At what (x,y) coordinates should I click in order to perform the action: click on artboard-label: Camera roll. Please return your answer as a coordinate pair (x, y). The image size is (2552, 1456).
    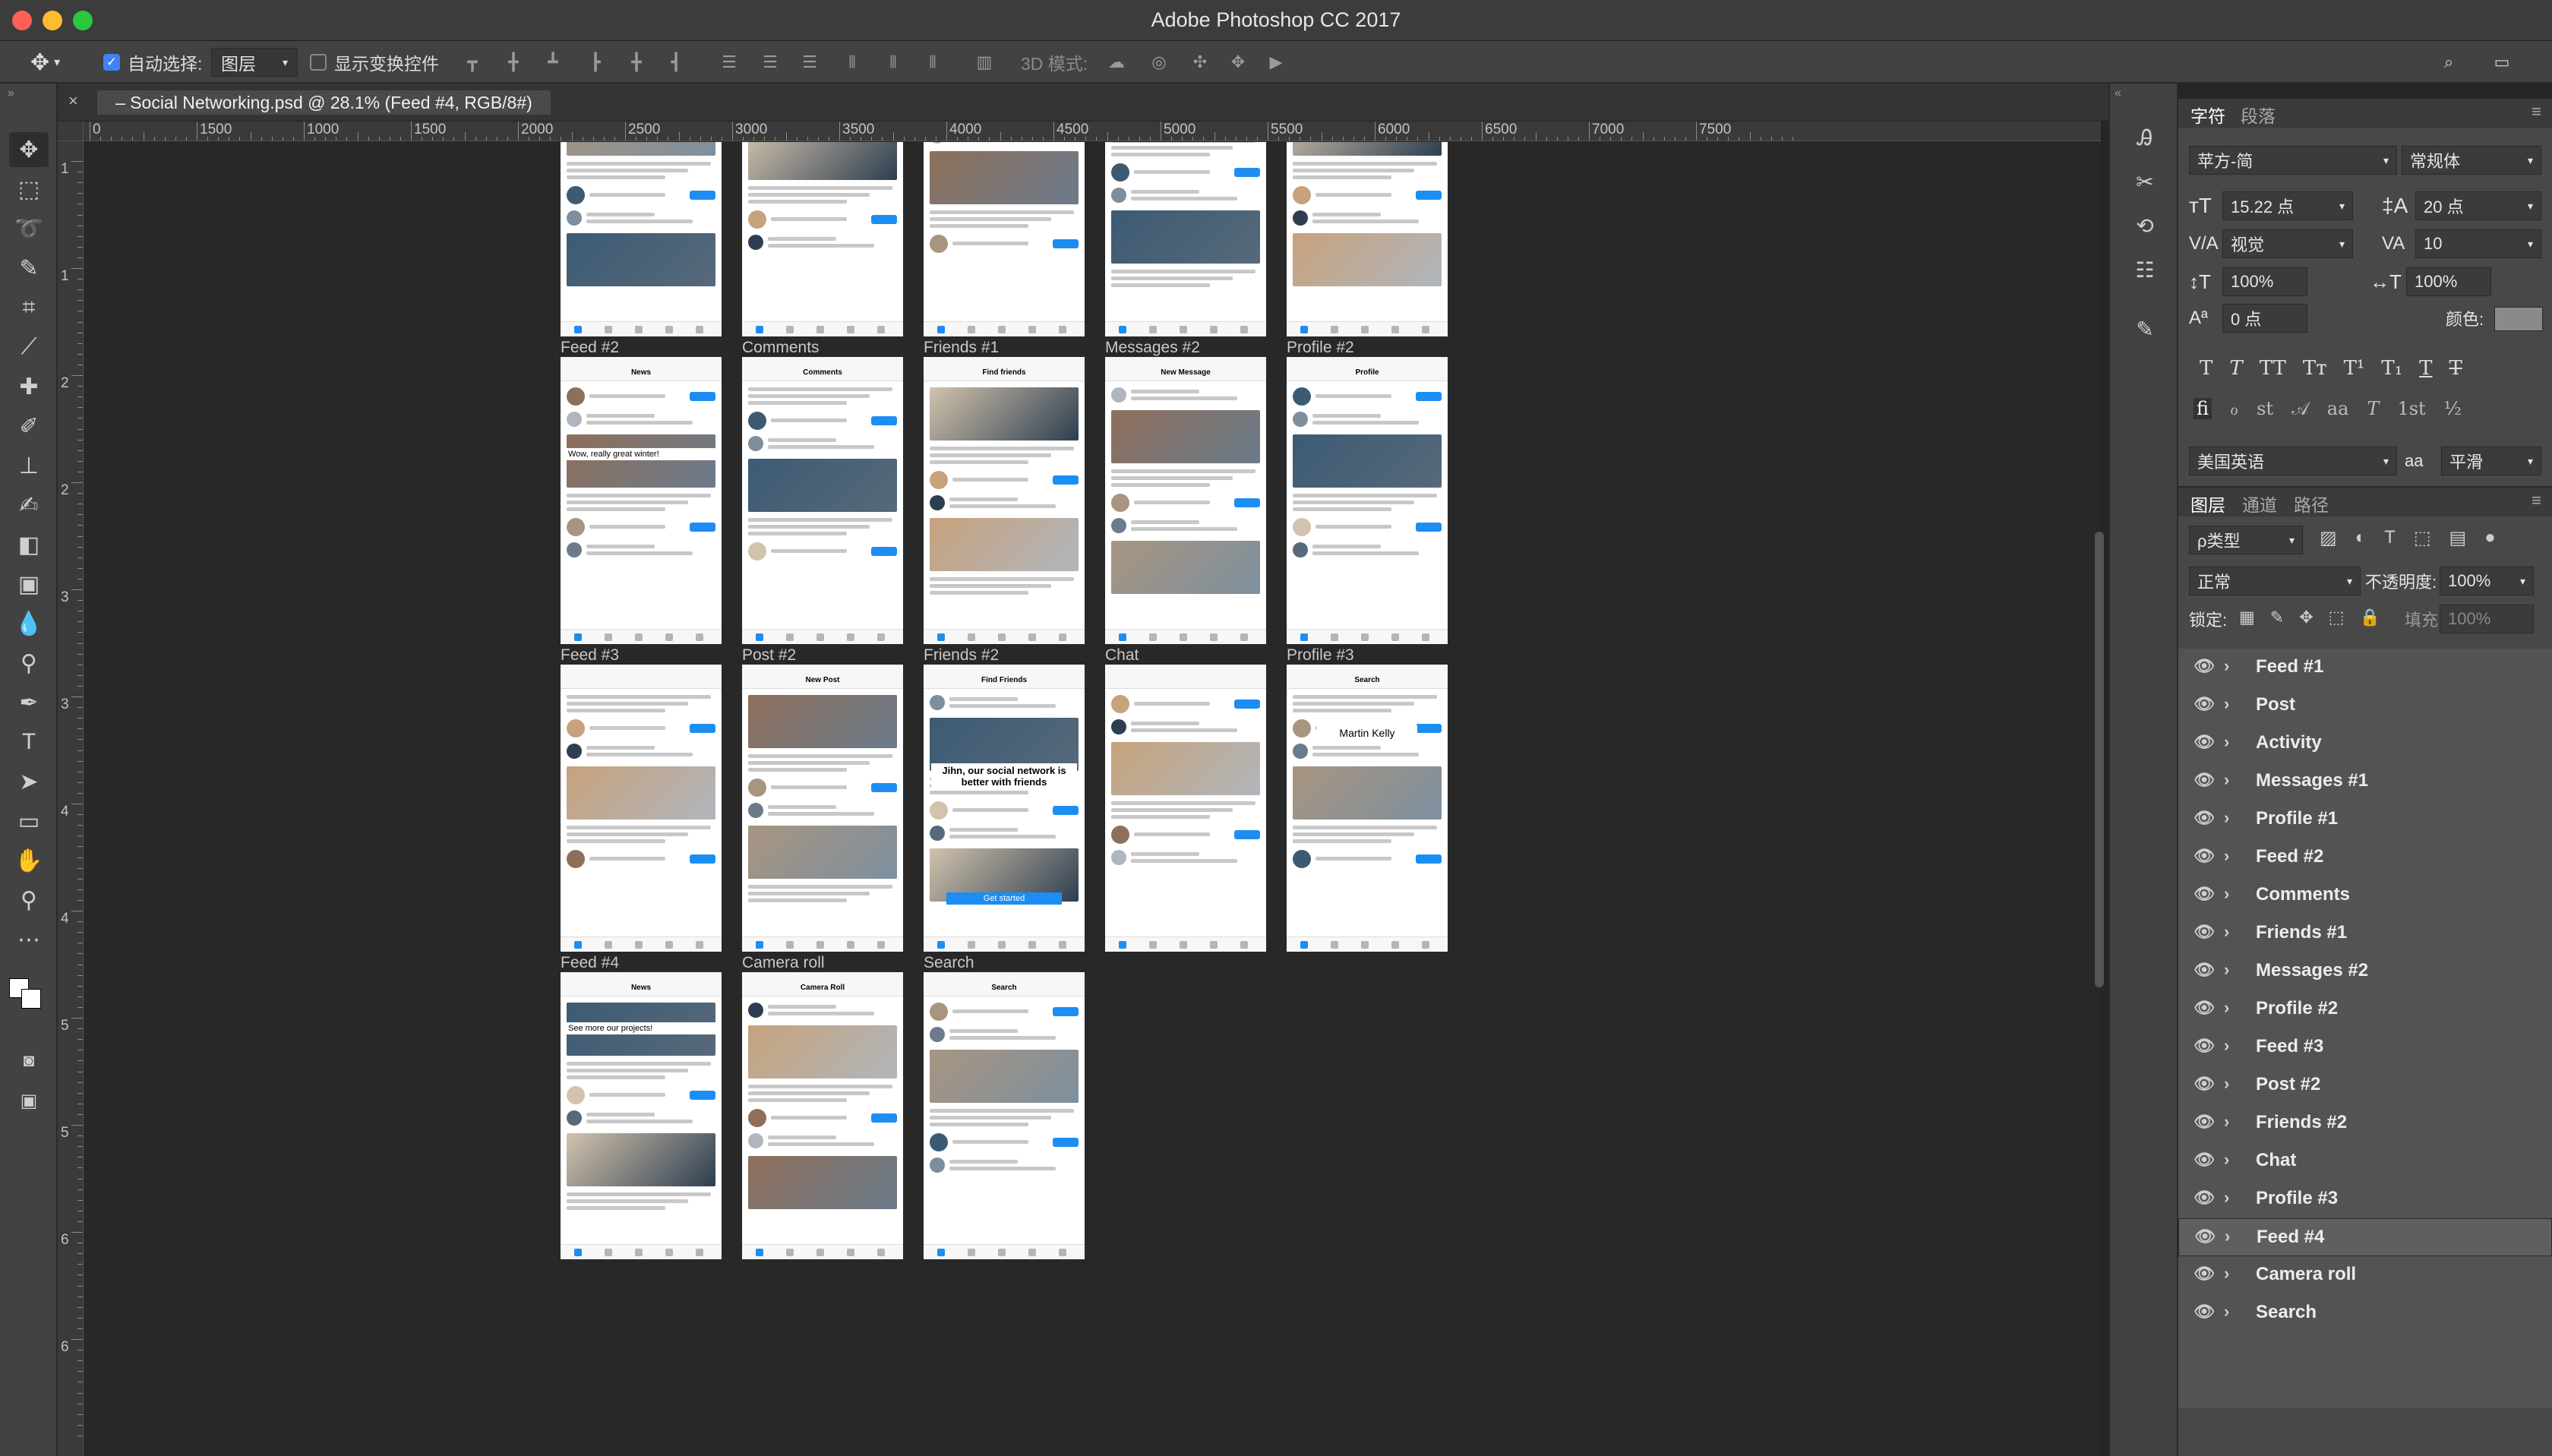
    Looking at the image, I should click on (783, 963).